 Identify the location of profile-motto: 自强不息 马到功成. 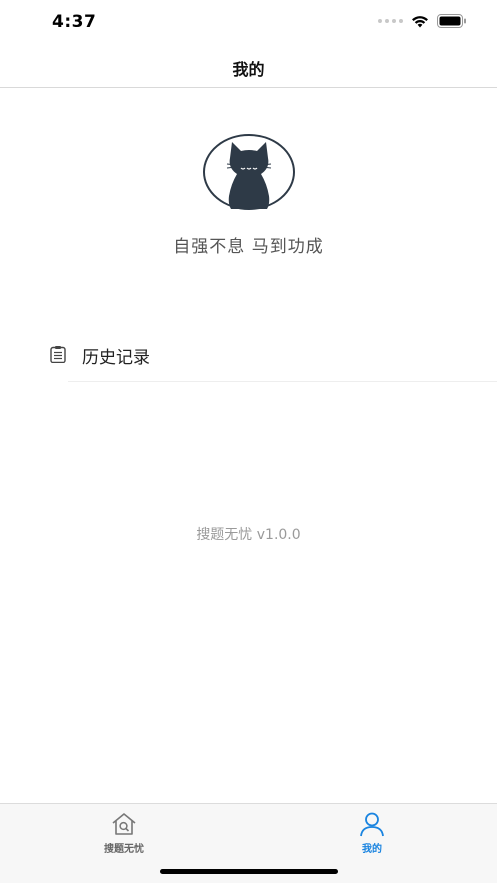
(248, 247).